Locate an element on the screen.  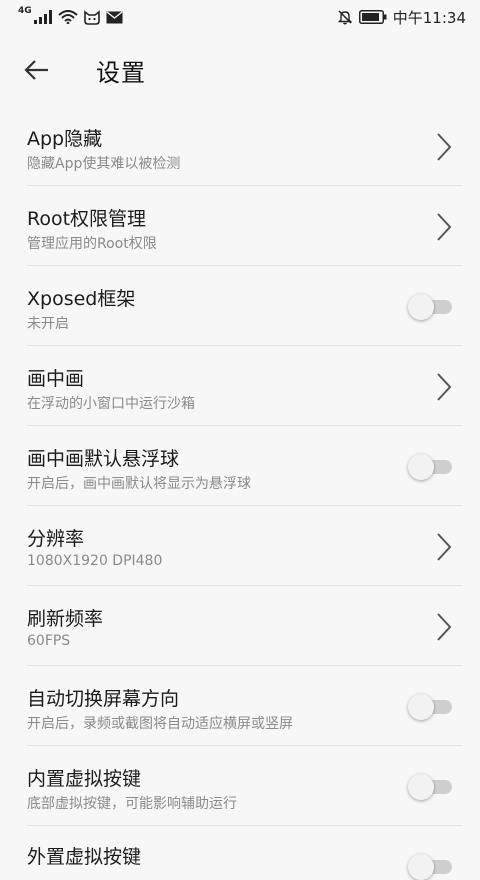
arrow-left-icon is located at coordinates (36, 70).